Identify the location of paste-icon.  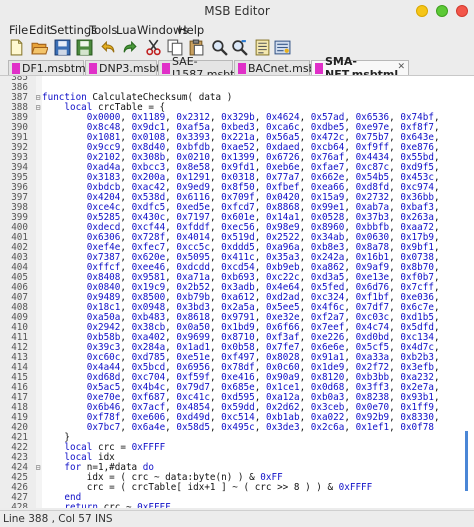
(196, 47).